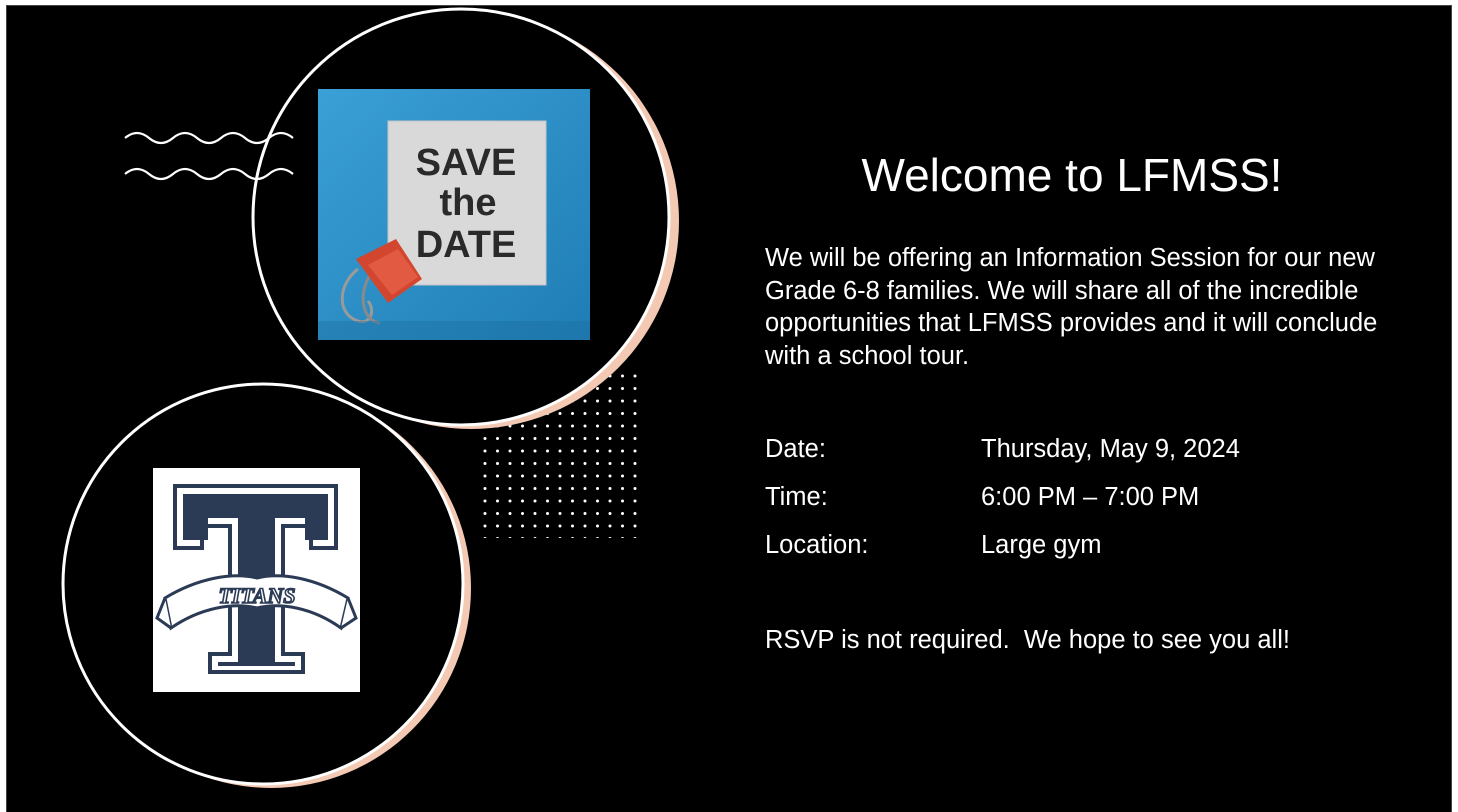 This screenshot has width=1458, height=812. I want to click on slide-title: Welcome to LFMSS!, so click(1072, 175).